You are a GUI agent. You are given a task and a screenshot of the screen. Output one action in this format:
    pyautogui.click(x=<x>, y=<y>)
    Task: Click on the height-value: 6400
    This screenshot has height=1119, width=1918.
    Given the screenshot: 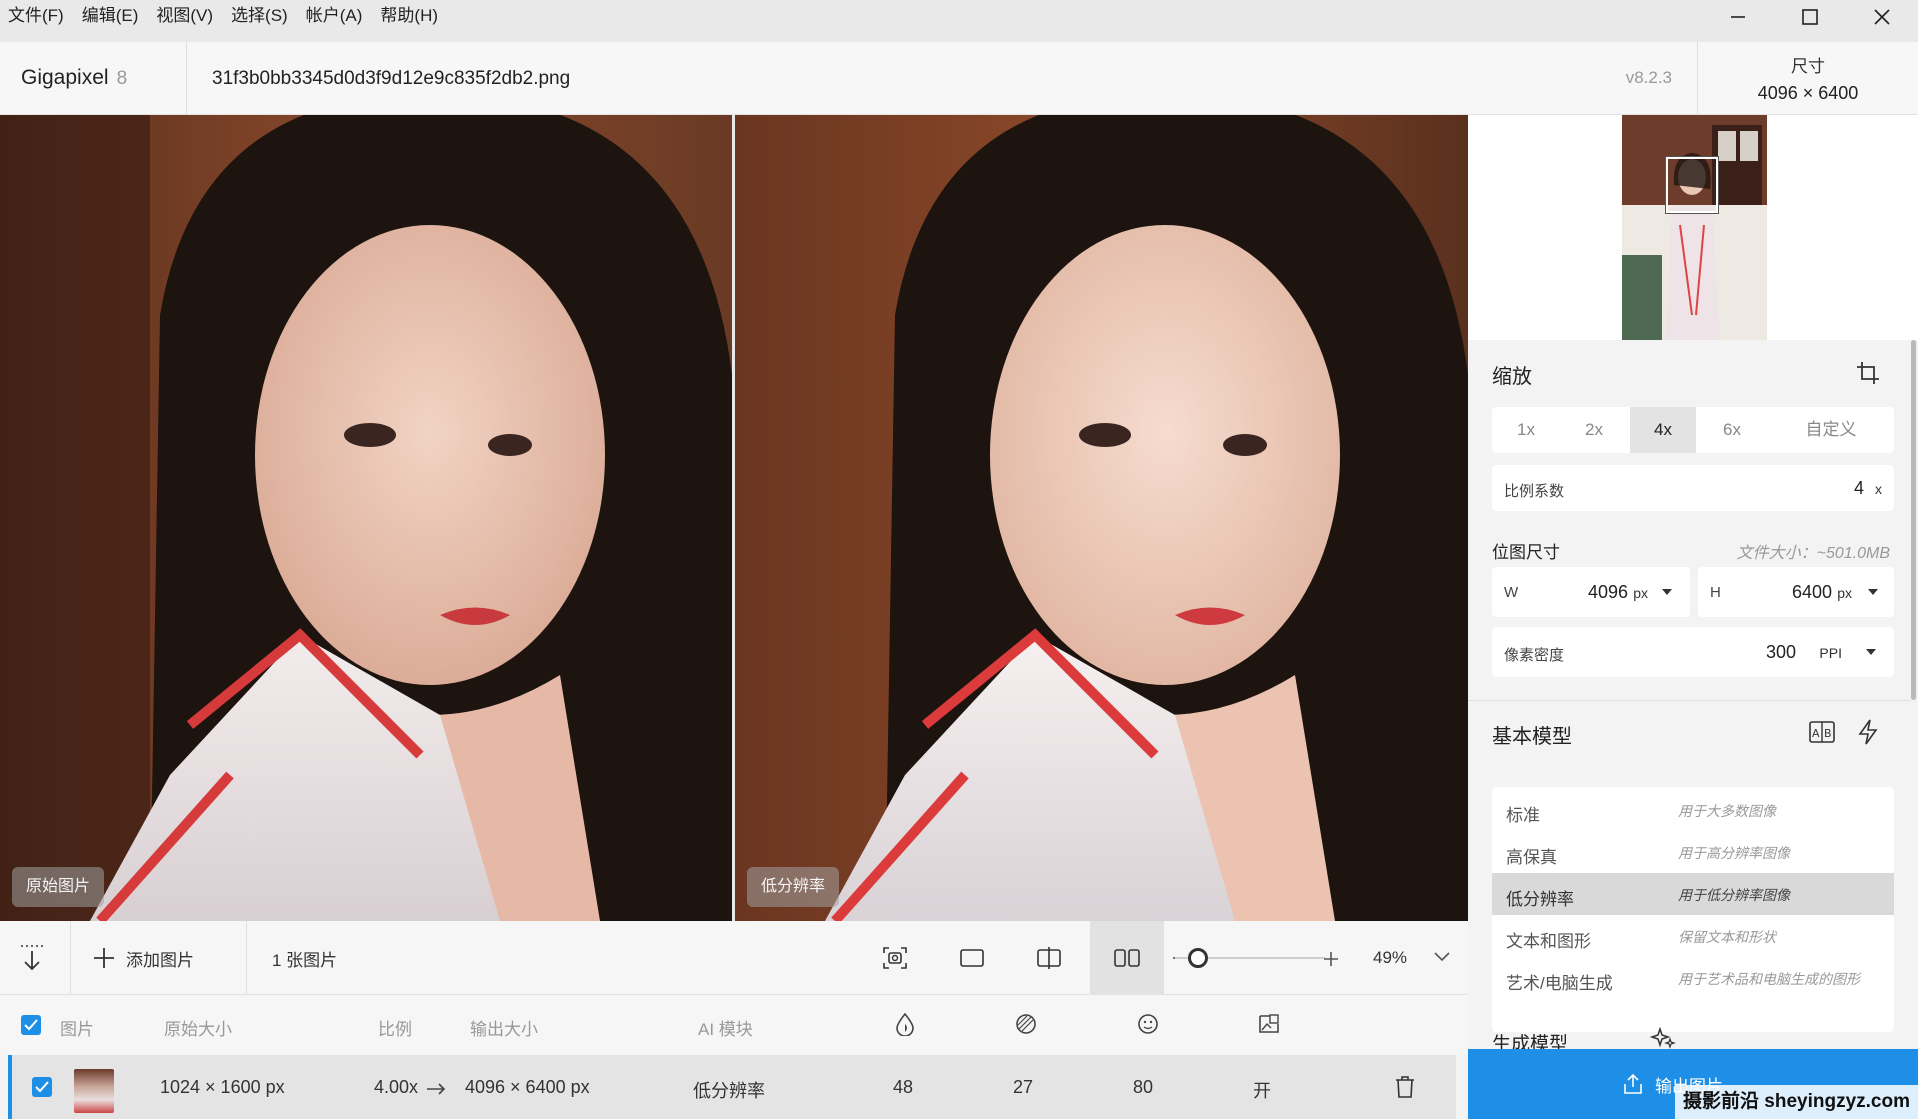 What is the action you would take?
    pyautogui.click(x=1812, y=592)
    